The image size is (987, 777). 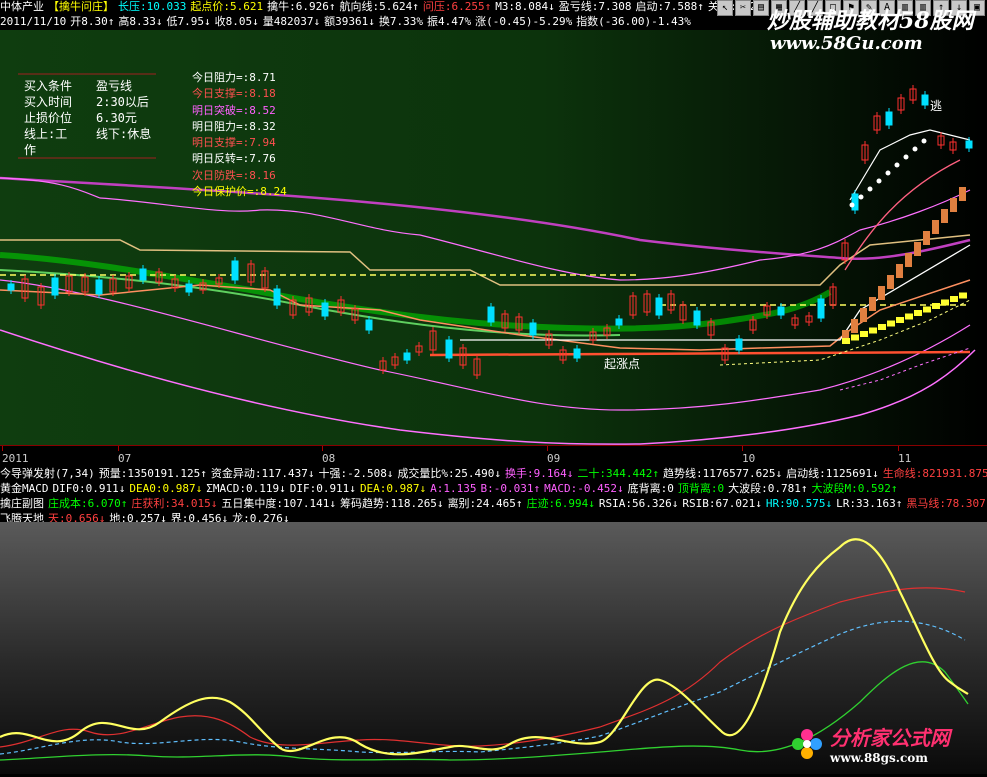 I want to click on indicator-0-field-3: 十强:-2.508↓, so click(x=356, y=473).